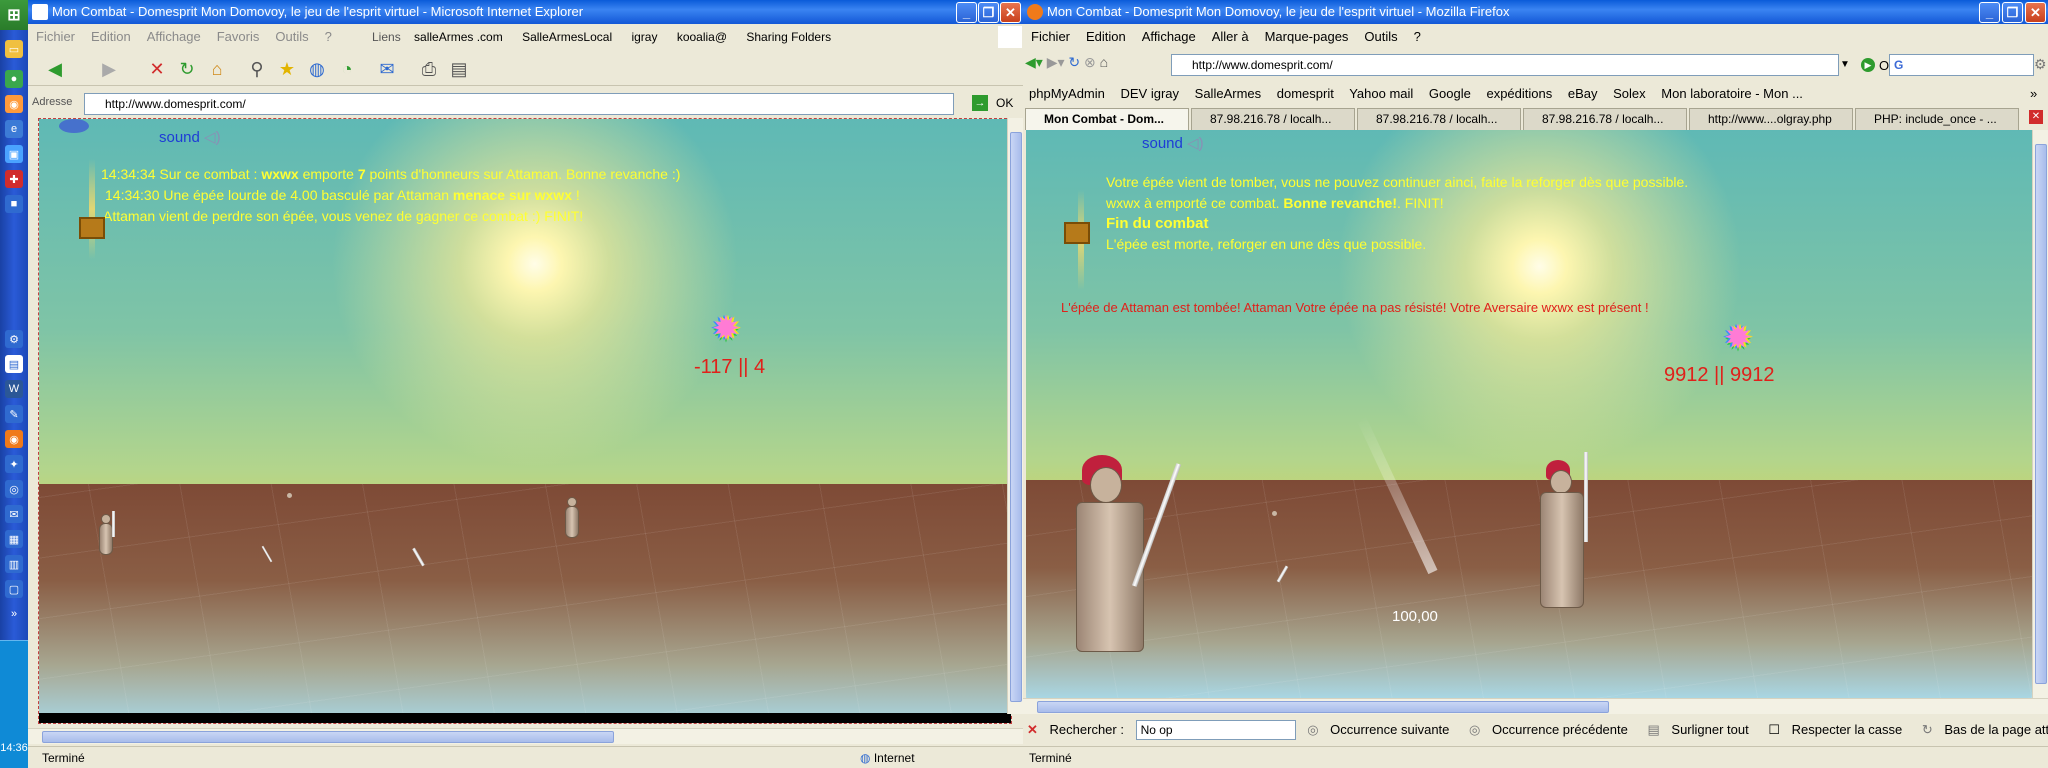 The width and height of the screenshot is (2048, 768). Describe the element at coordinates (1701, 729) in the screenshot. I see `highlight-all-button: ▤ Surligner tout` at that location.